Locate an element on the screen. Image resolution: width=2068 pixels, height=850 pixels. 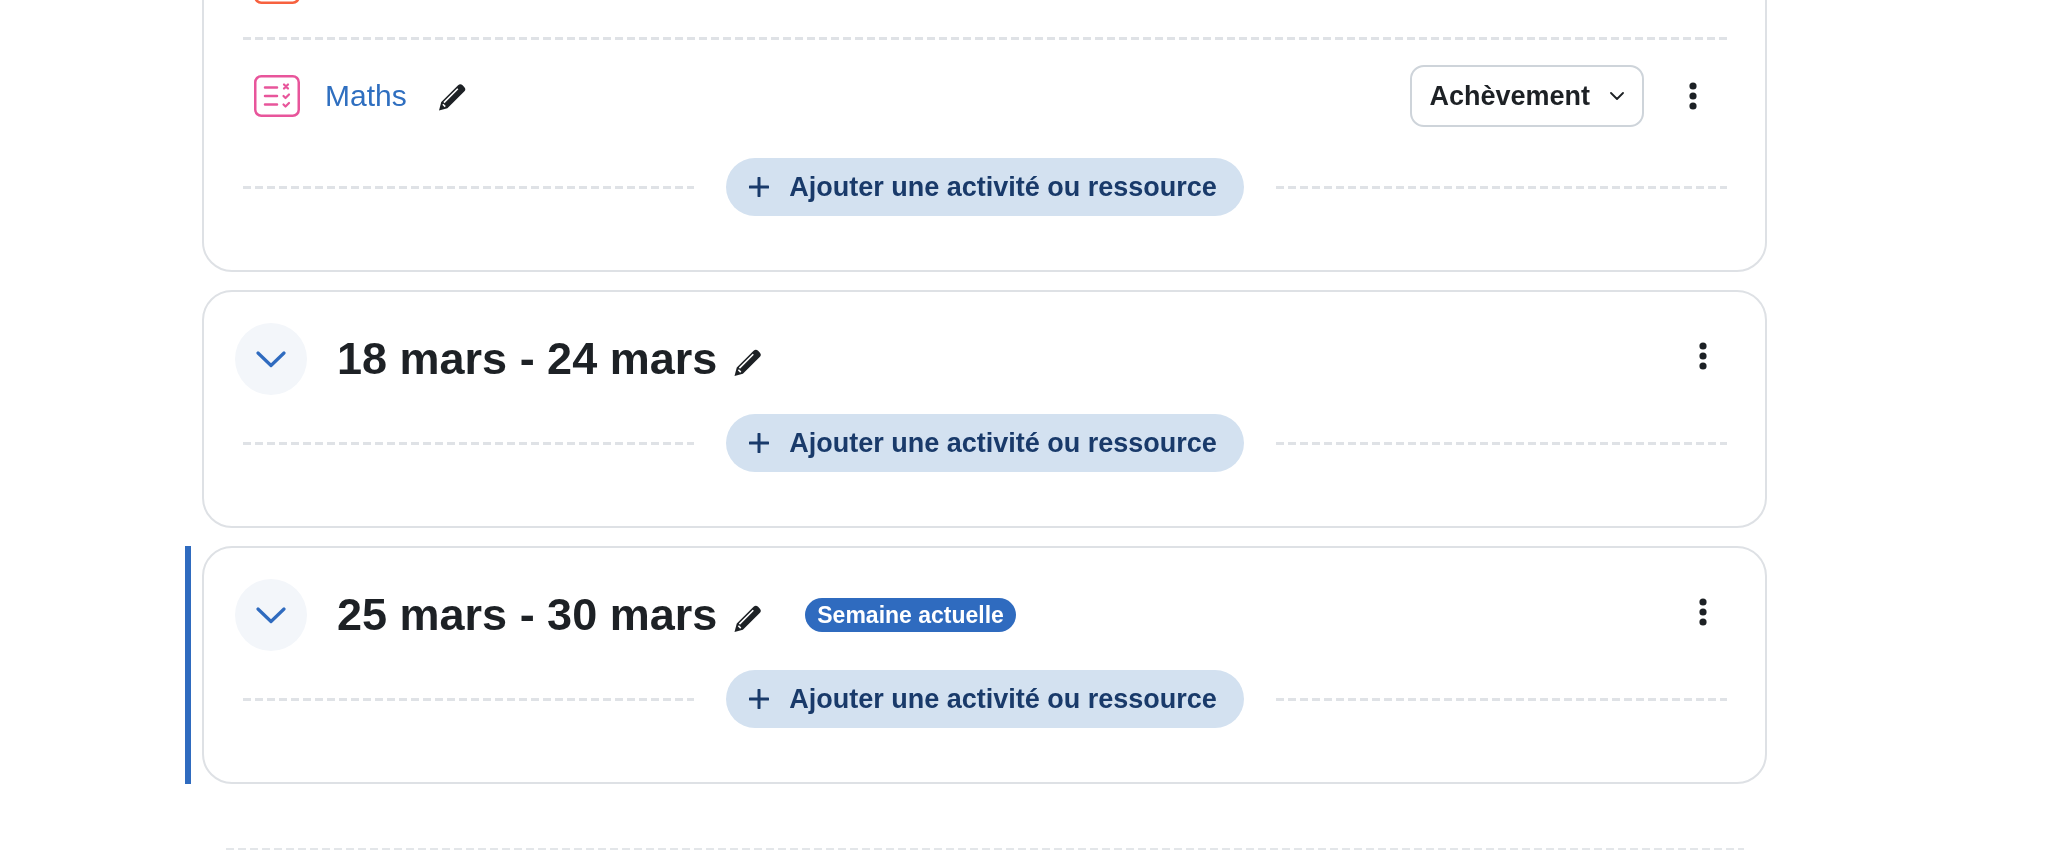
current-week-badge: Semaine actuelle is located at coordinates (910, 615).